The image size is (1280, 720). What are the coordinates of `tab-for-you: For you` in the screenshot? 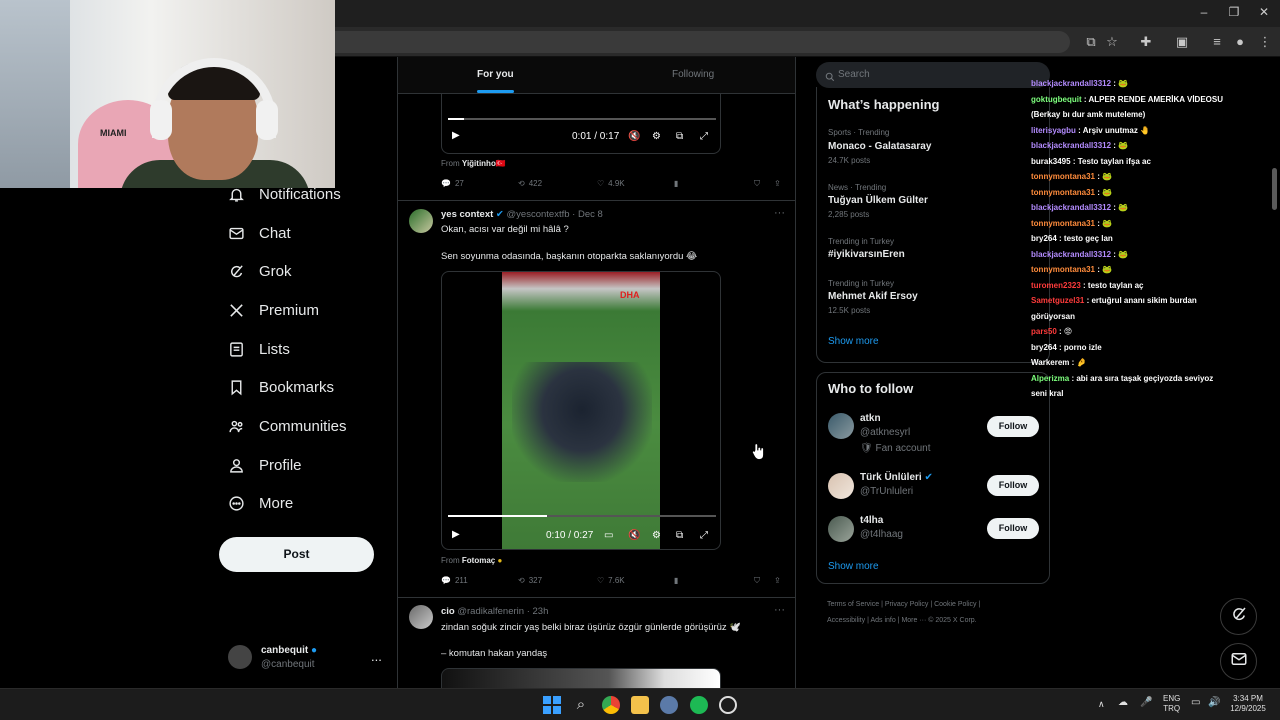 It's located at (495, 74).